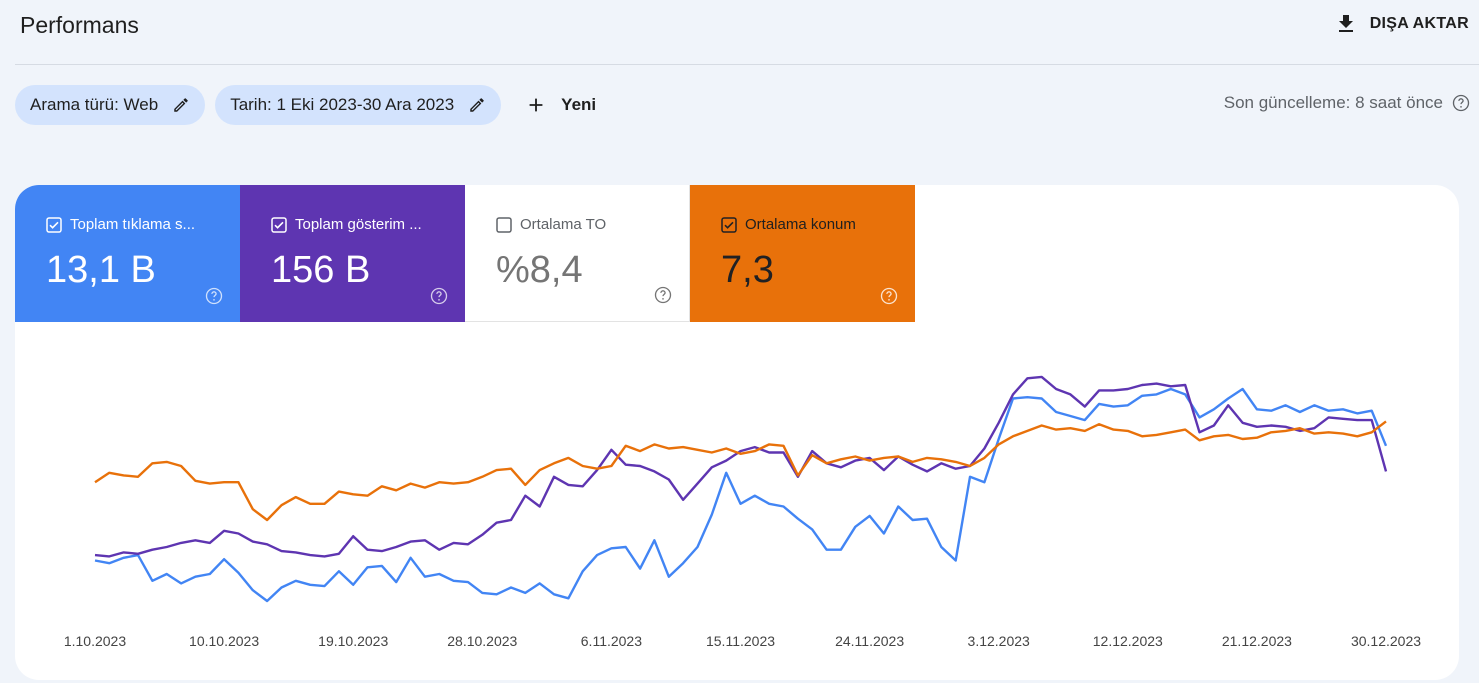 The height and width of the screenshot is (683, 1479). I want to click on x-tick-label: 15.11.2023, so click(740, 641).